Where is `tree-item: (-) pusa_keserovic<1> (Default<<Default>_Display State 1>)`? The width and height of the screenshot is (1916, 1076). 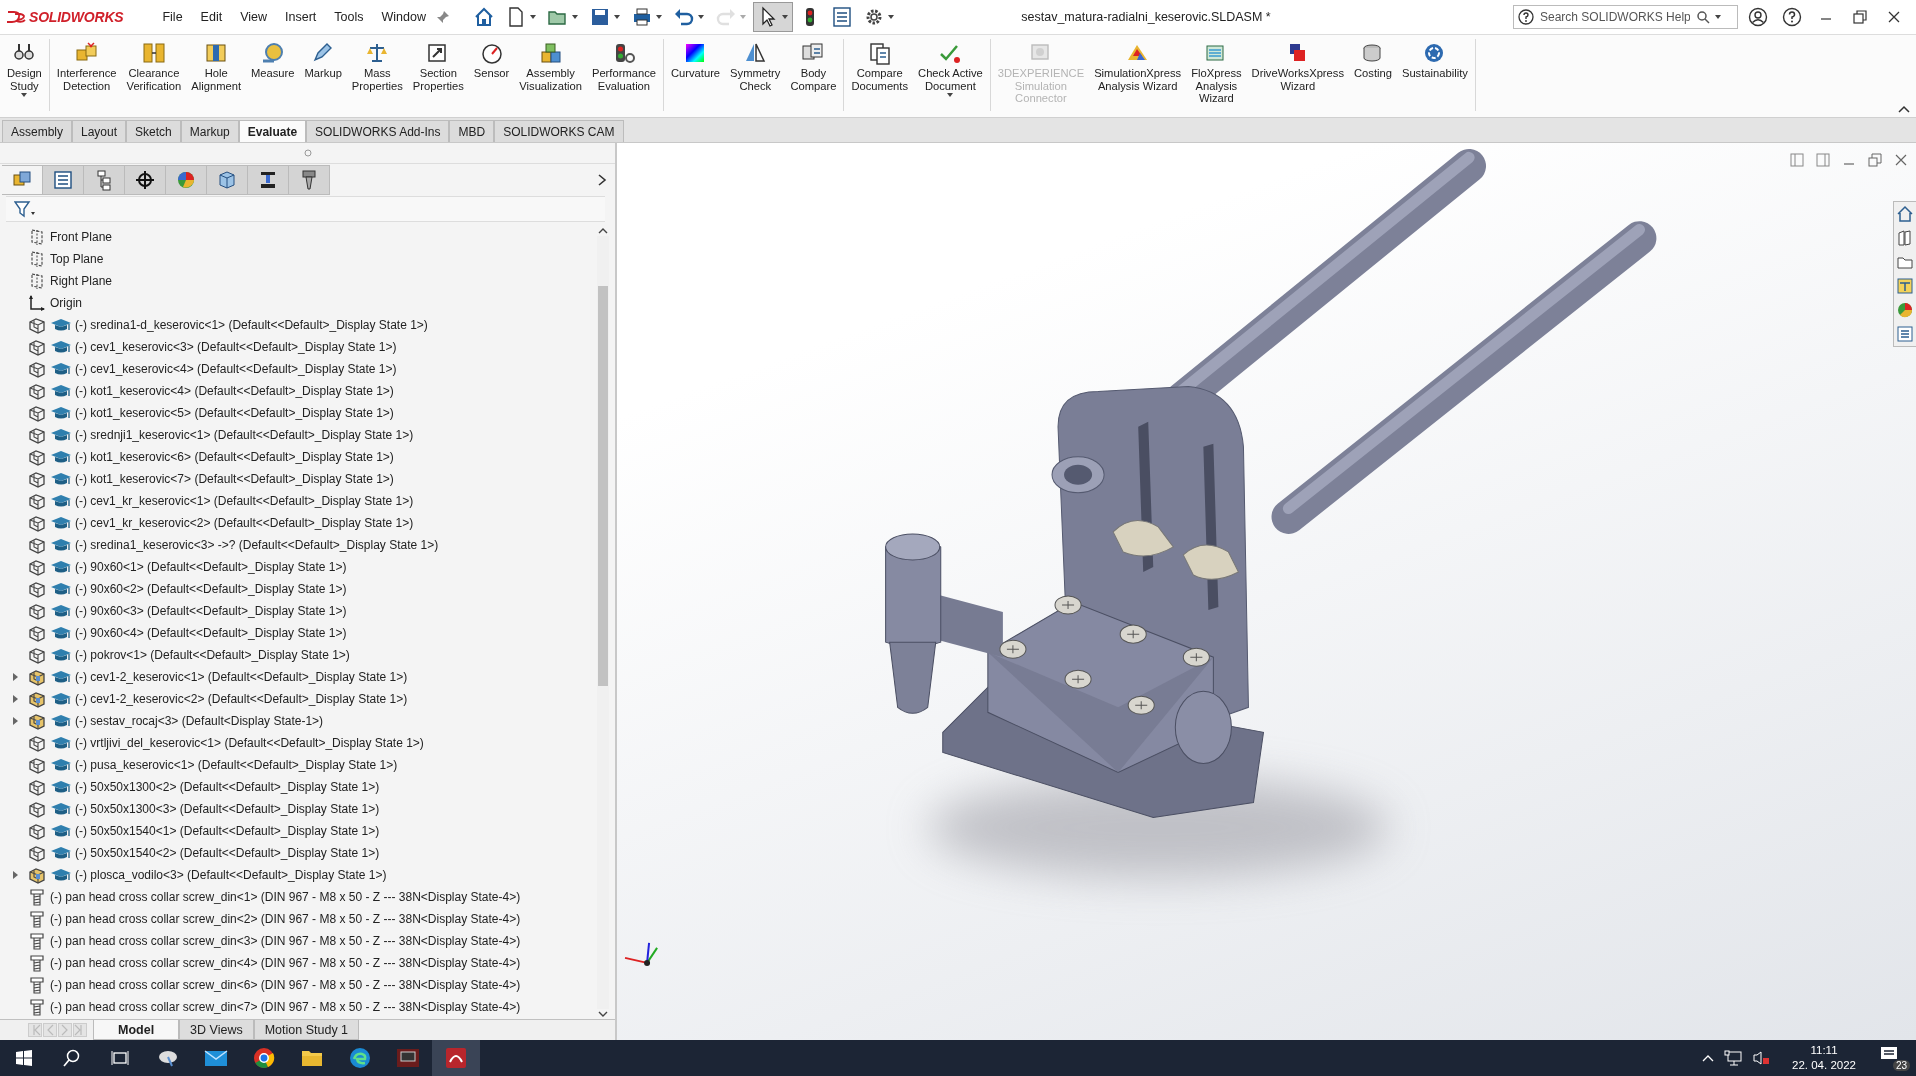
tree-item: (-) pusa_keserovic<1> (Default<<Default>_Display State 1>) is located at coordinates (298, 765).